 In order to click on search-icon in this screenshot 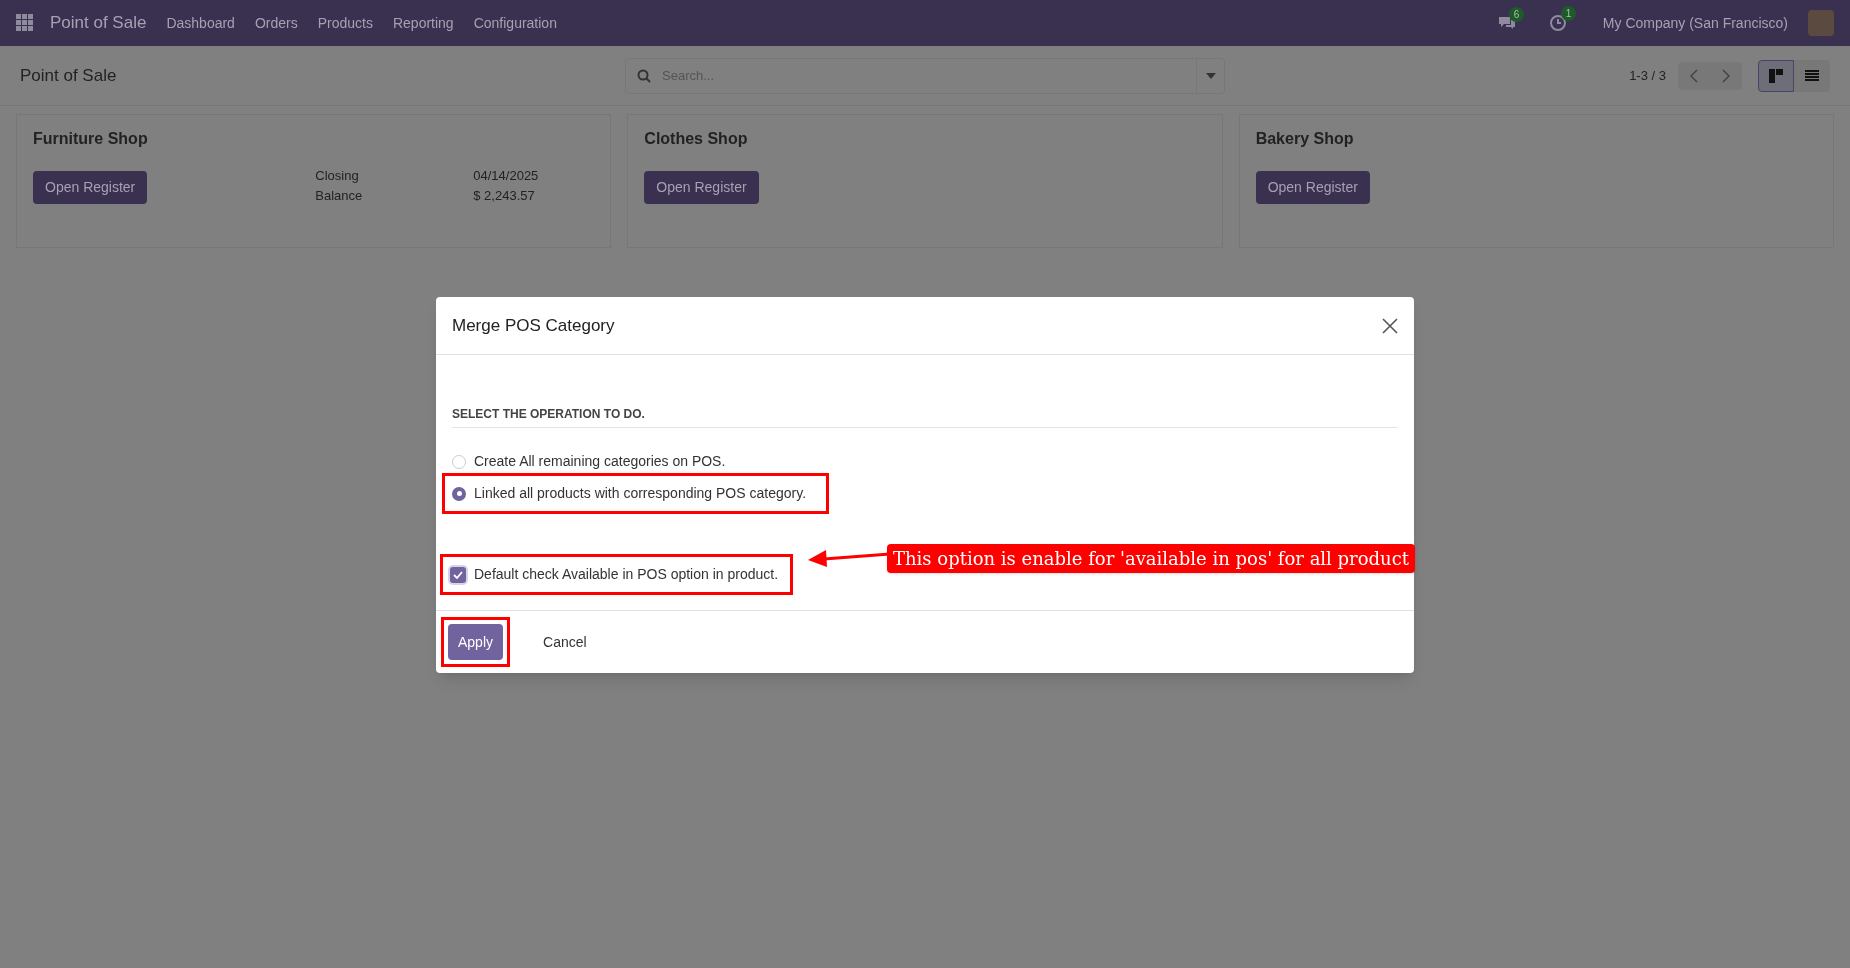, I will do `click(644, 75)`.